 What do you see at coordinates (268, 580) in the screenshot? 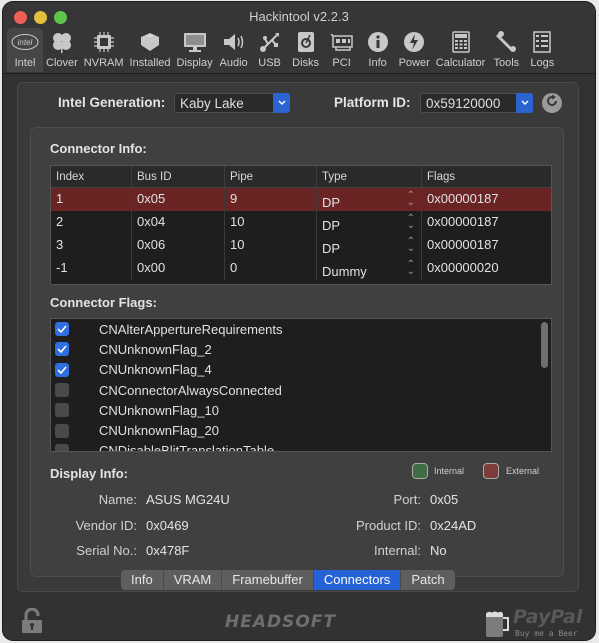
I see `tab-framebuffer: Framebuffer` at bounding box center [268, 580].